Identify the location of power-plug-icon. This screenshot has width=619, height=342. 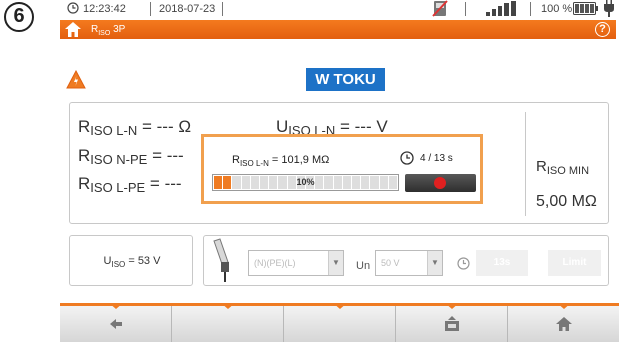
(609, 8).